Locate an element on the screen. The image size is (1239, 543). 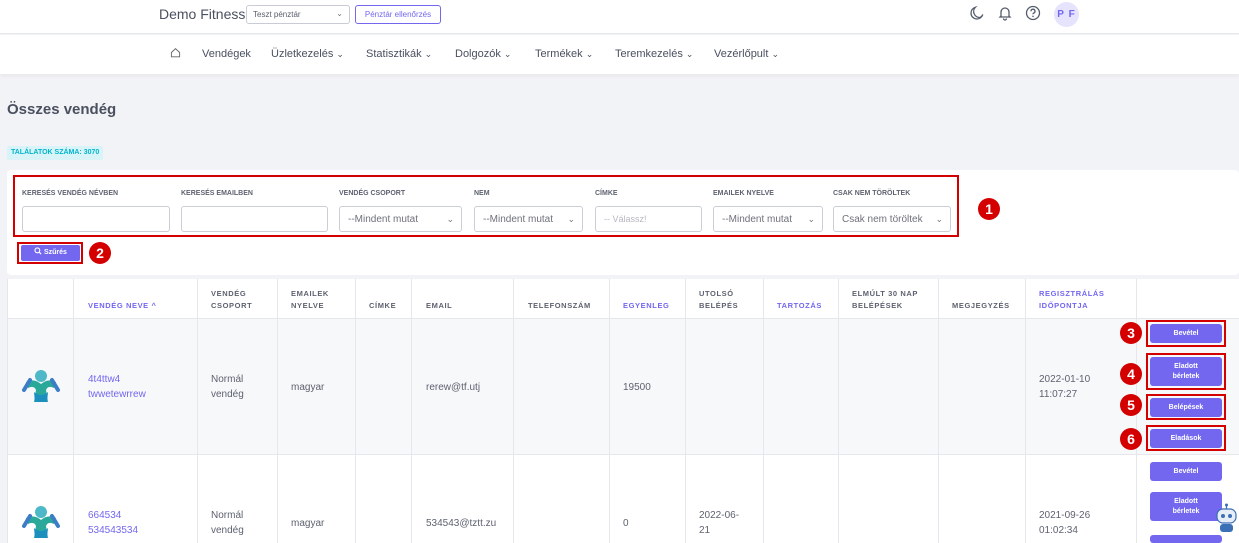
col-header-phone: TELEFONSZÁM is located at coordinates (559, 305).